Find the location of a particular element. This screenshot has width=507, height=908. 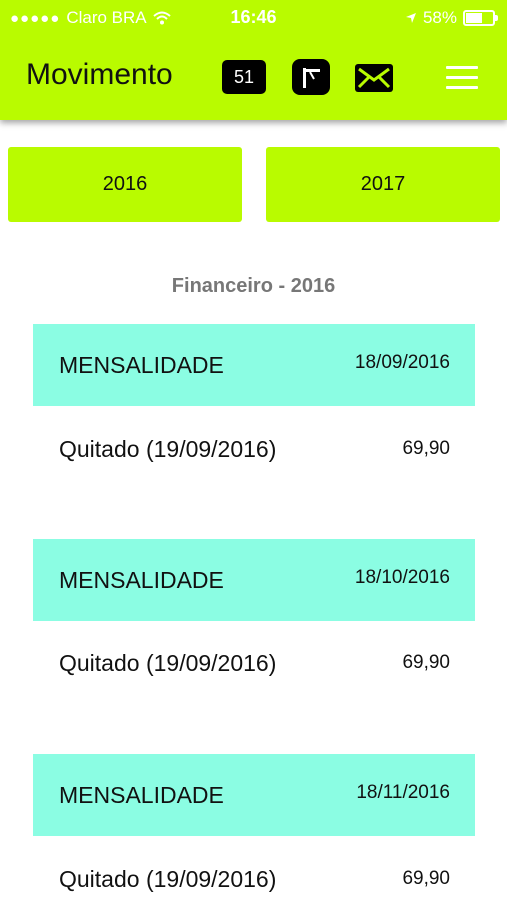

entry-date: 18/11/2016 is located at coordinates (403, 792).